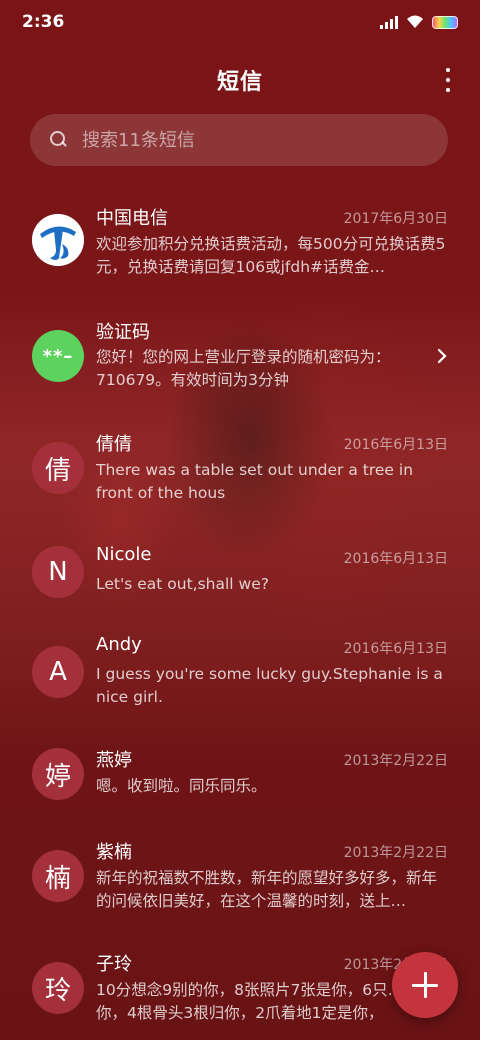  Describe the element at coordinates (182, 584) in the screenshot. I see `message-preview: Let's eat out,shall we?` at that location.